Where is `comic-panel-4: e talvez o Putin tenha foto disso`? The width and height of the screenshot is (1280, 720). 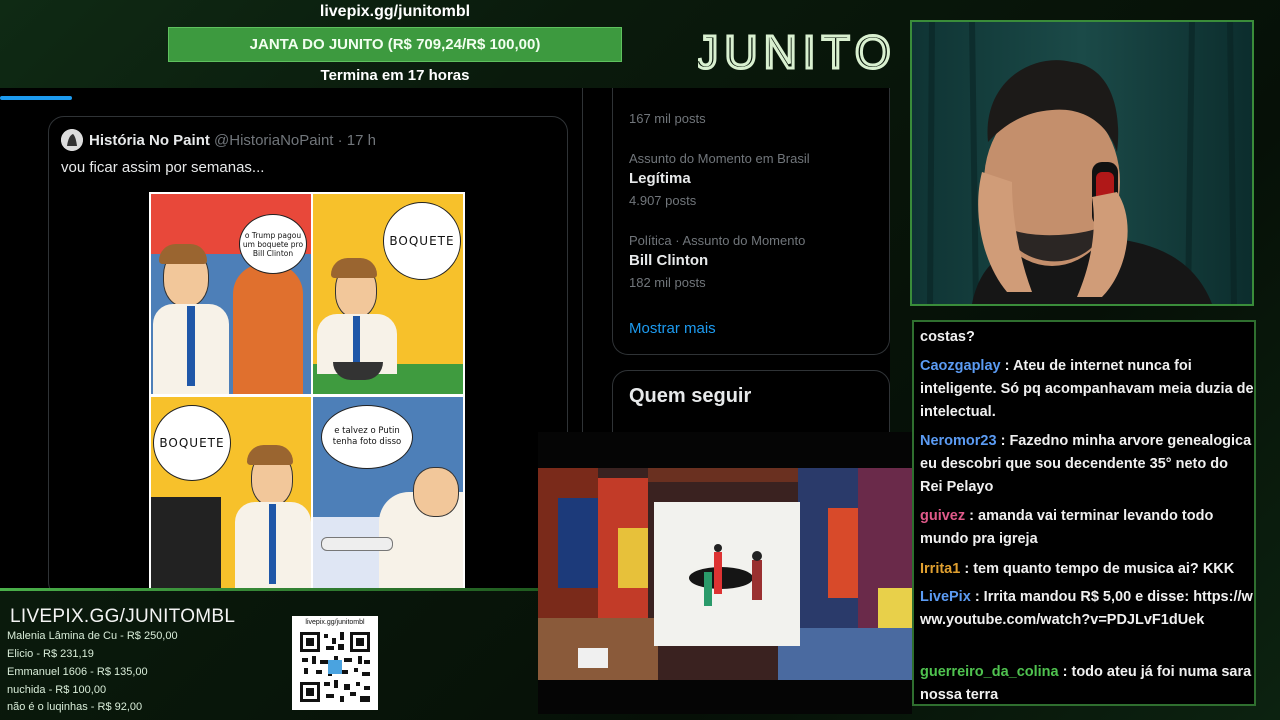 comic-panel-4: e talvez o Putin tenha foto disso is located at coordinates (388, 492).